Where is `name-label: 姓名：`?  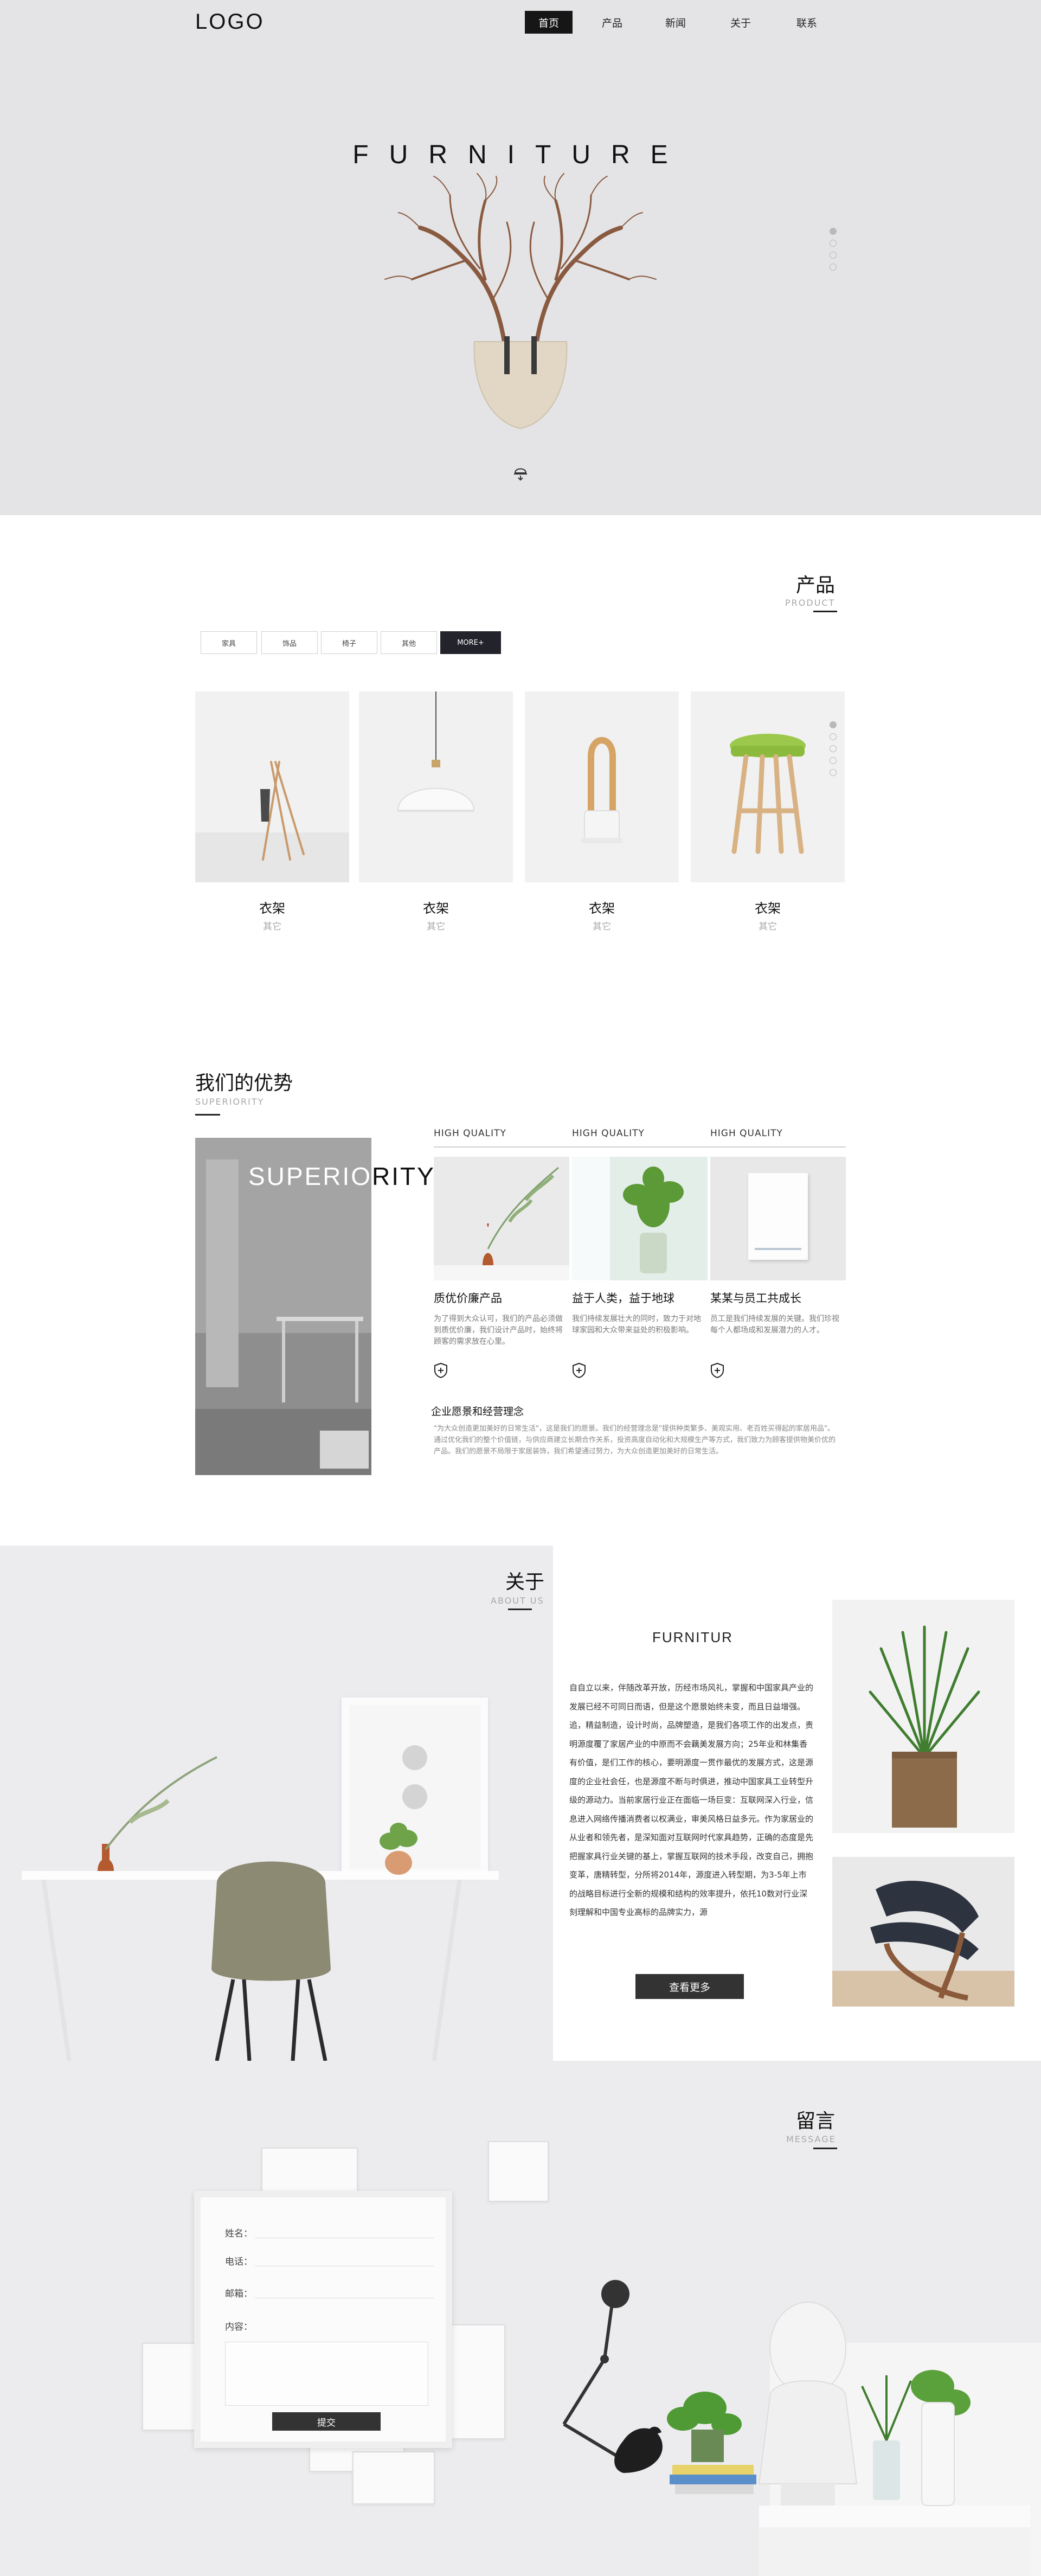 name-label: 姓名： is located at coordinates (239, 2233).